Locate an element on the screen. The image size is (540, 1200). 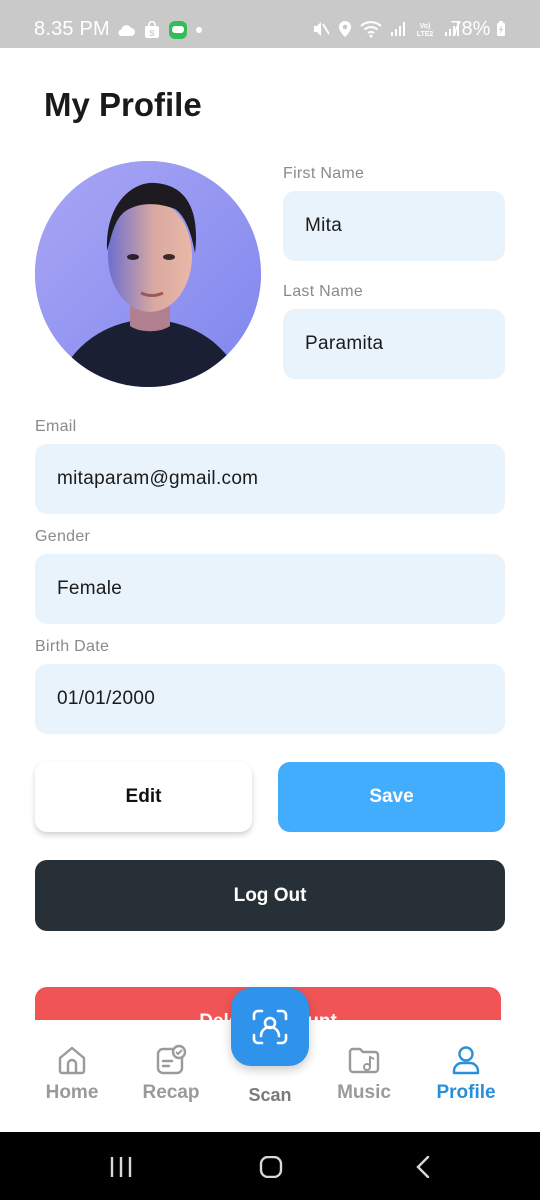
birth-date-value: 01/01/2000 is located at coordinates (106, 698).